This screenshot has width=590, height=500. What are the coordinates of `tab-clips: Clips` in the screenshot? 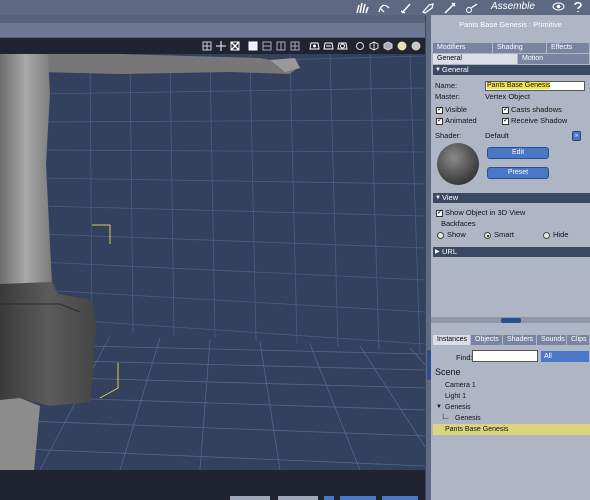 It's located at (578, 340).